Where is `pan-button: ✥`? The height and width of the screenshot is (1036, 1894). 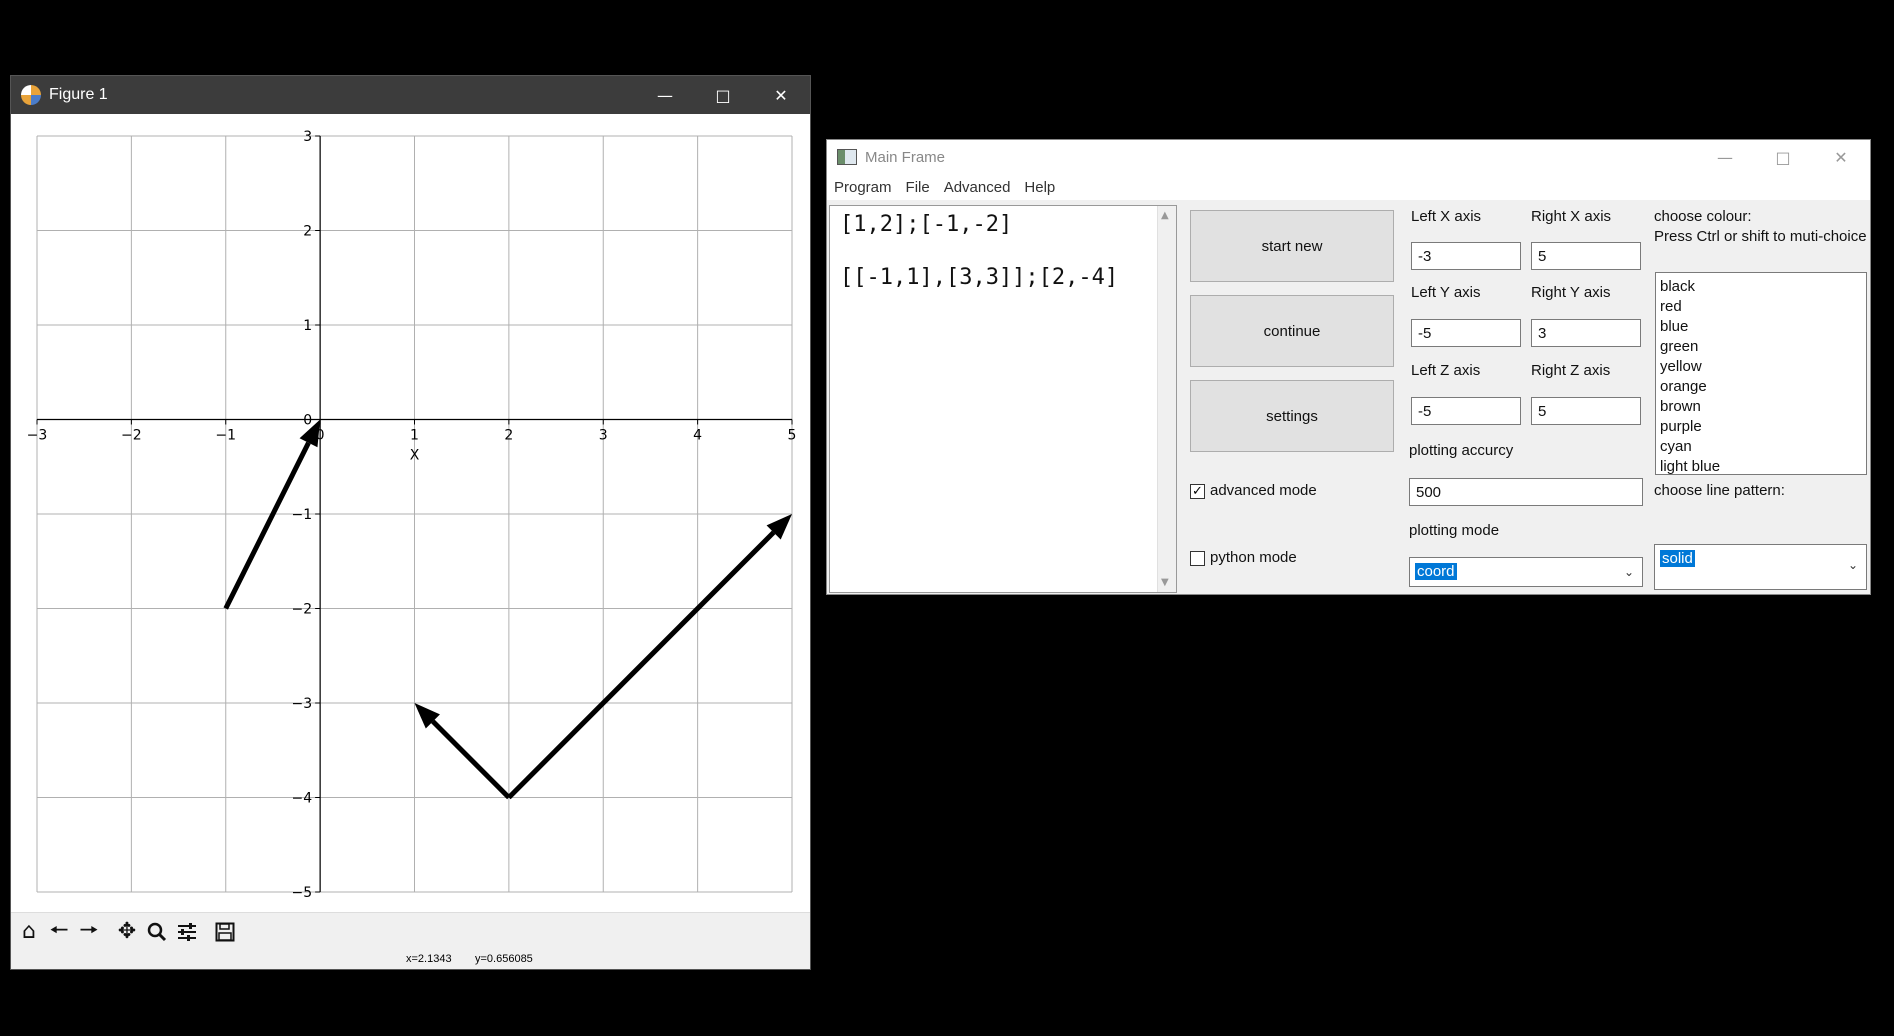
pan-button: ✥ is located at coordinates (127, 932).